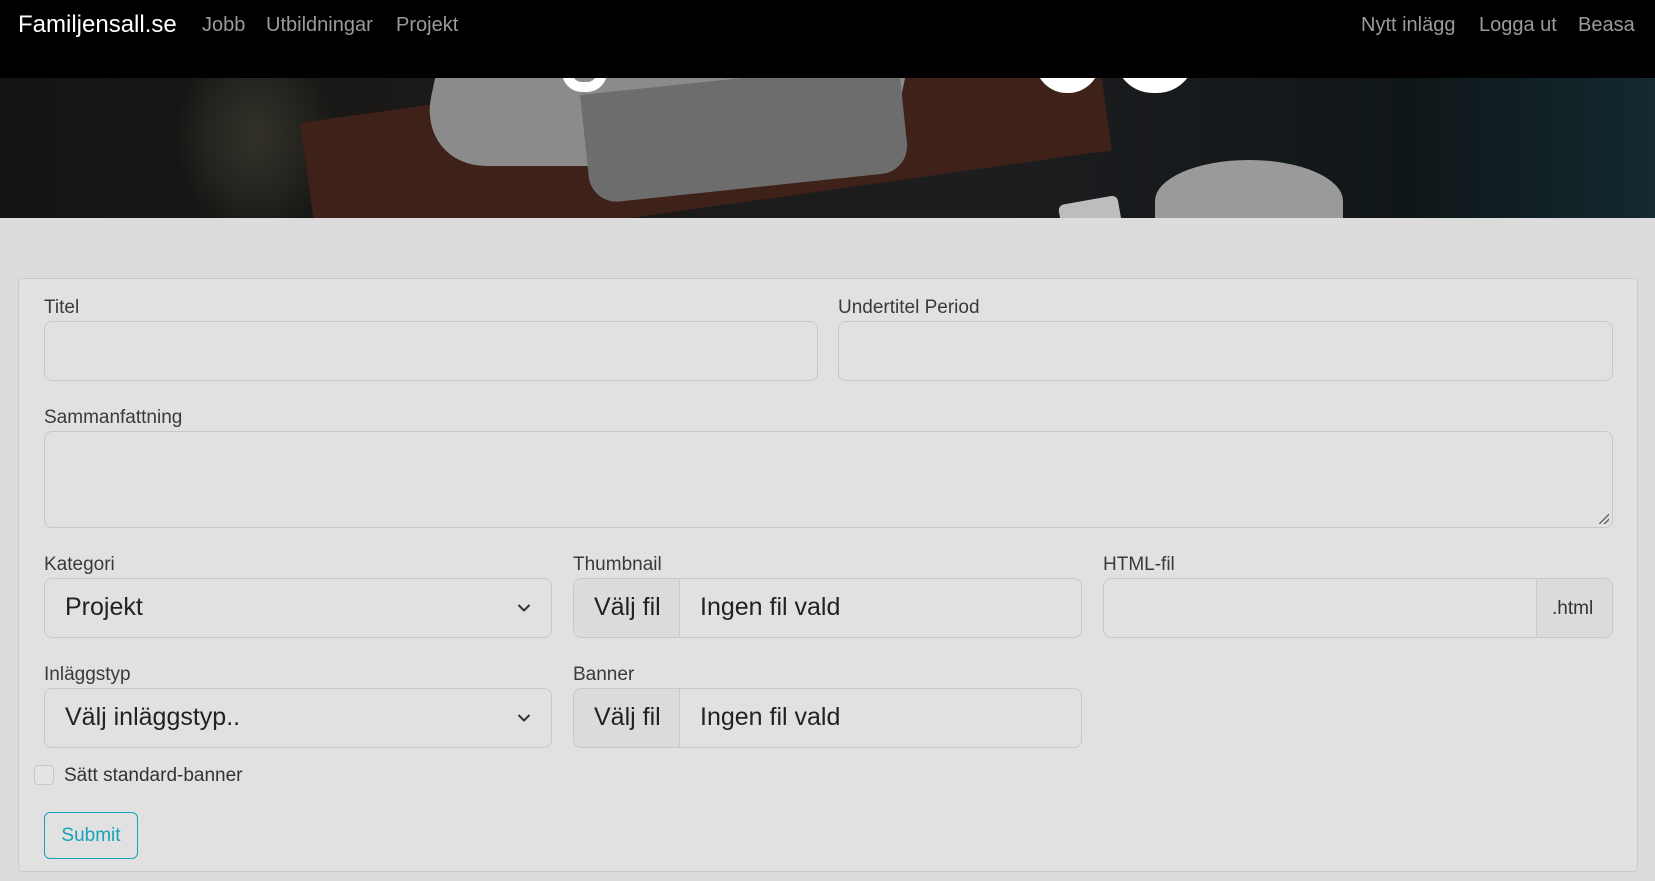  What do you see at coordinates (431, 351) in the screenshot?
I see `titel-input` at bounding box center [431, 351].